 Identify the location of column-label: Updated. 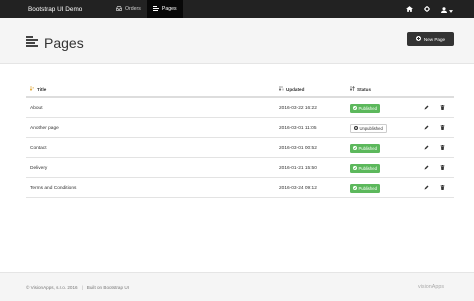
(295, 89).